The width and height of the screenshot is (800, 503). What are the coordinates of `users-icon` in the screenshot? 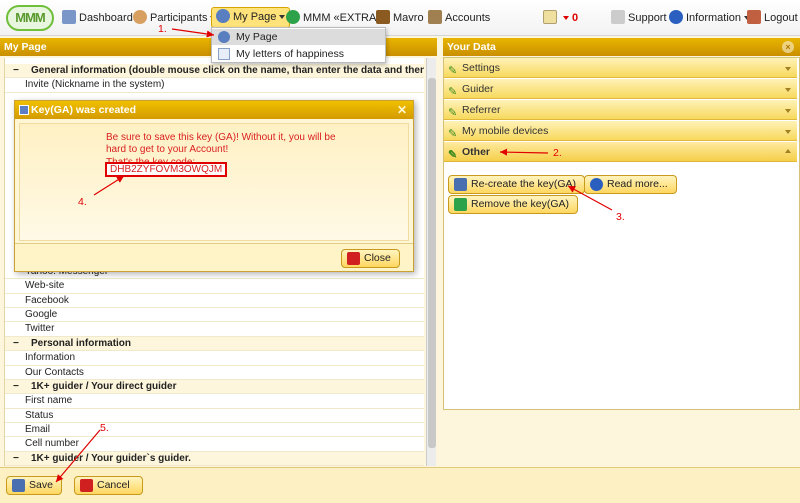 It's located at (140, 17).